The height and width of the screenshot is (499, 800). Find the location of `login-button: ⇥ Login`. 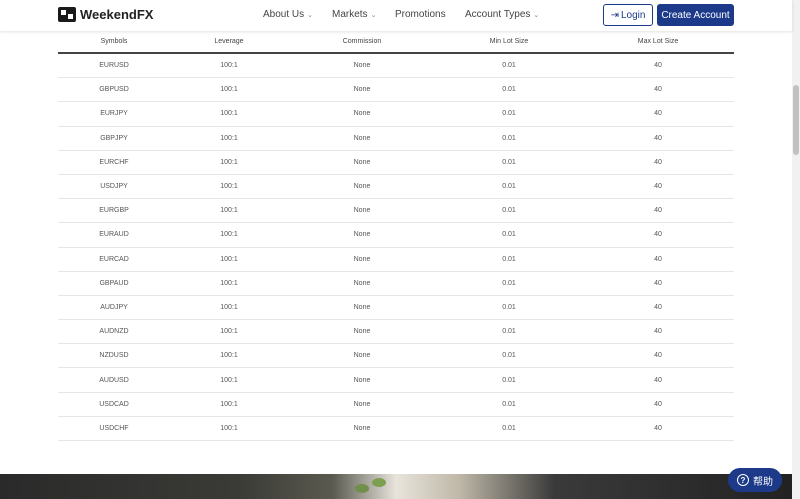

login-button: ⇥ Login is located at coordinates (628, 15).